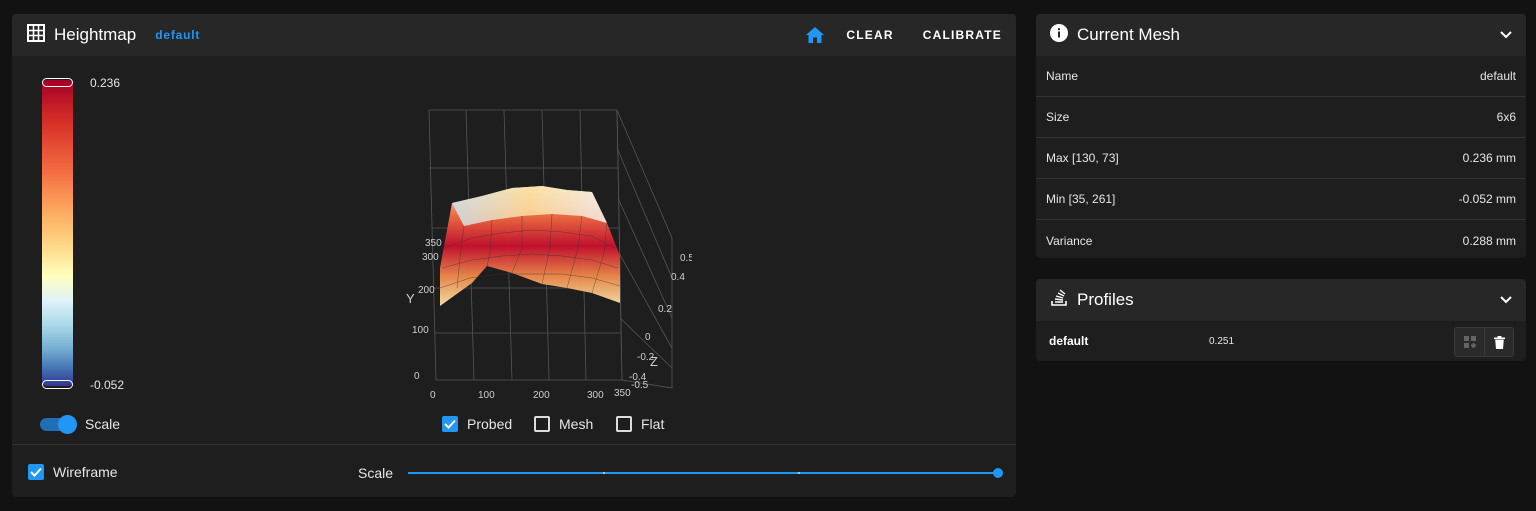  What do you see at coordinates (654, 361) in the screenshot?
I see `z-axis-label: Z` at bounding box center [654, 361].